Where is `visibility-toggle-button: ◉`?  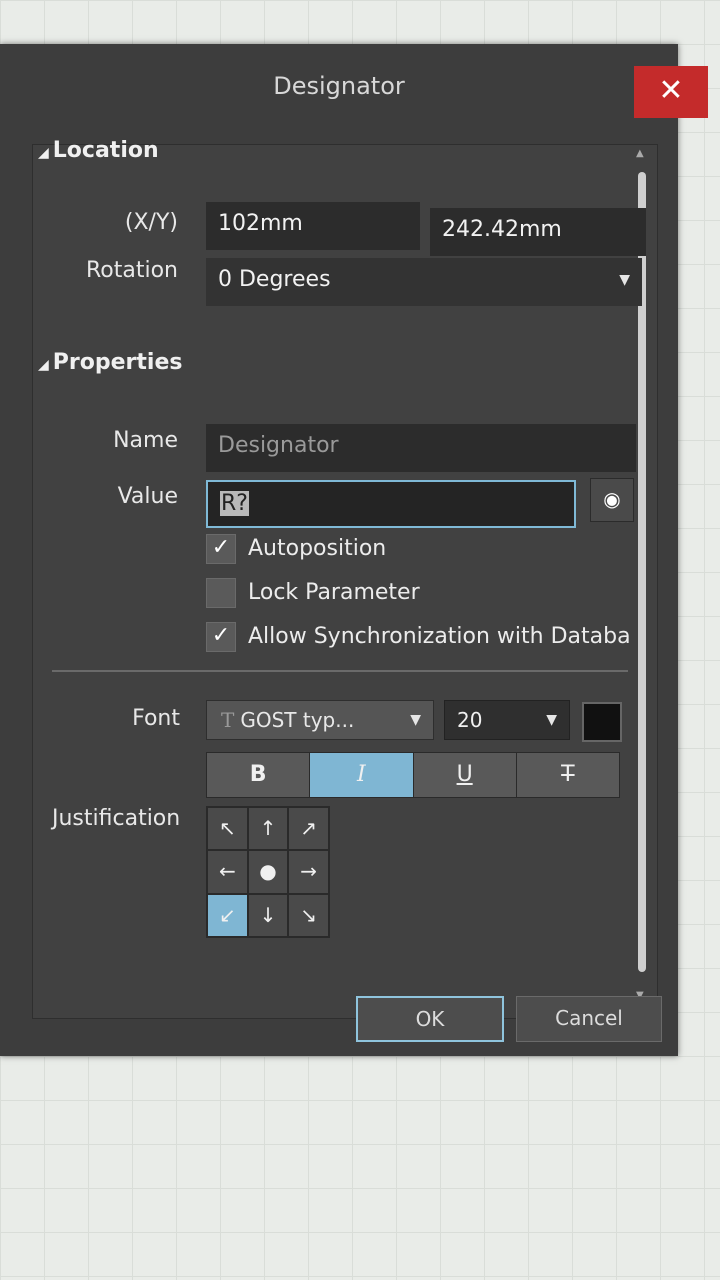 visibility-toggle-button: ◉ is located at coordinates (612, 500).